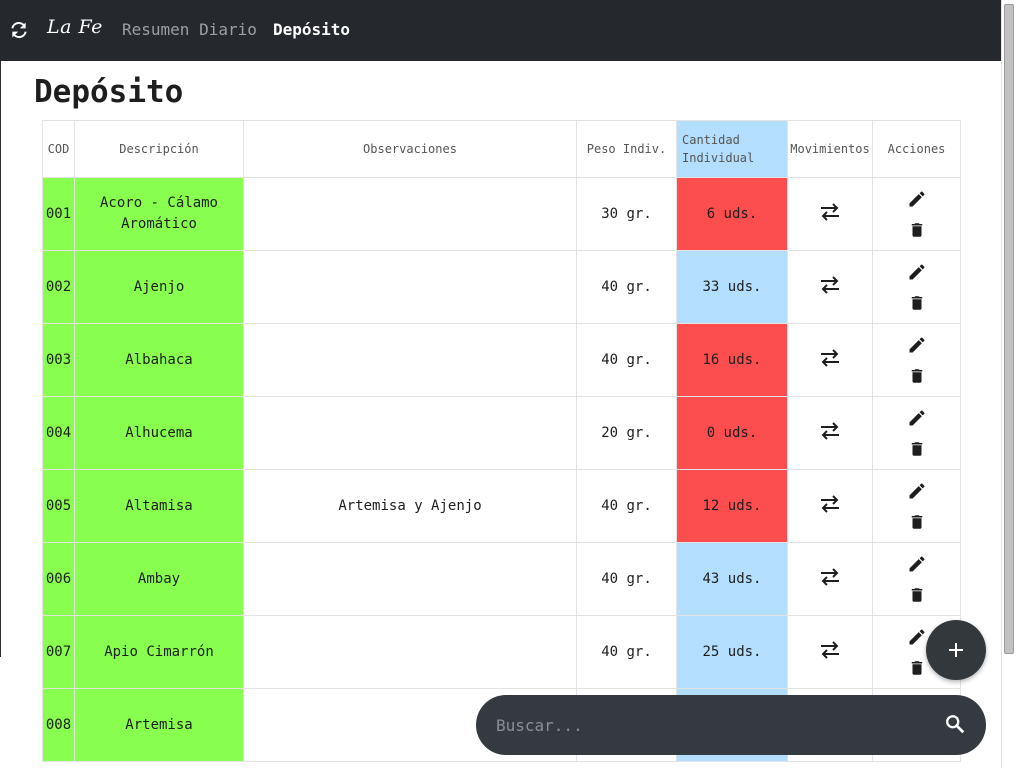  Describe the element at coordinates (1009, 329) in the screenshot. I see `scrollbar-thumb` at that location.